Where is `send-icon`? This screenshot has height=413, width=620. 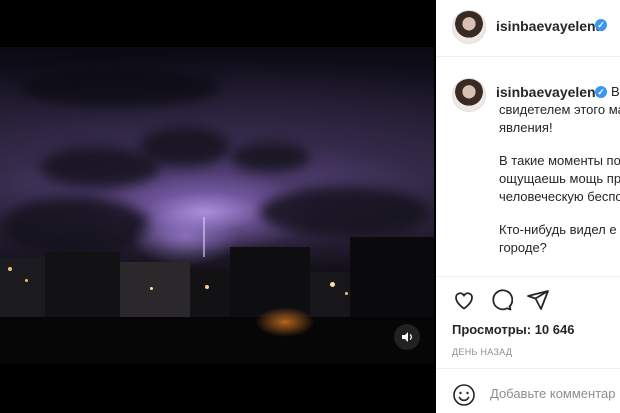 send-icon is located at coordinates (538, 300).